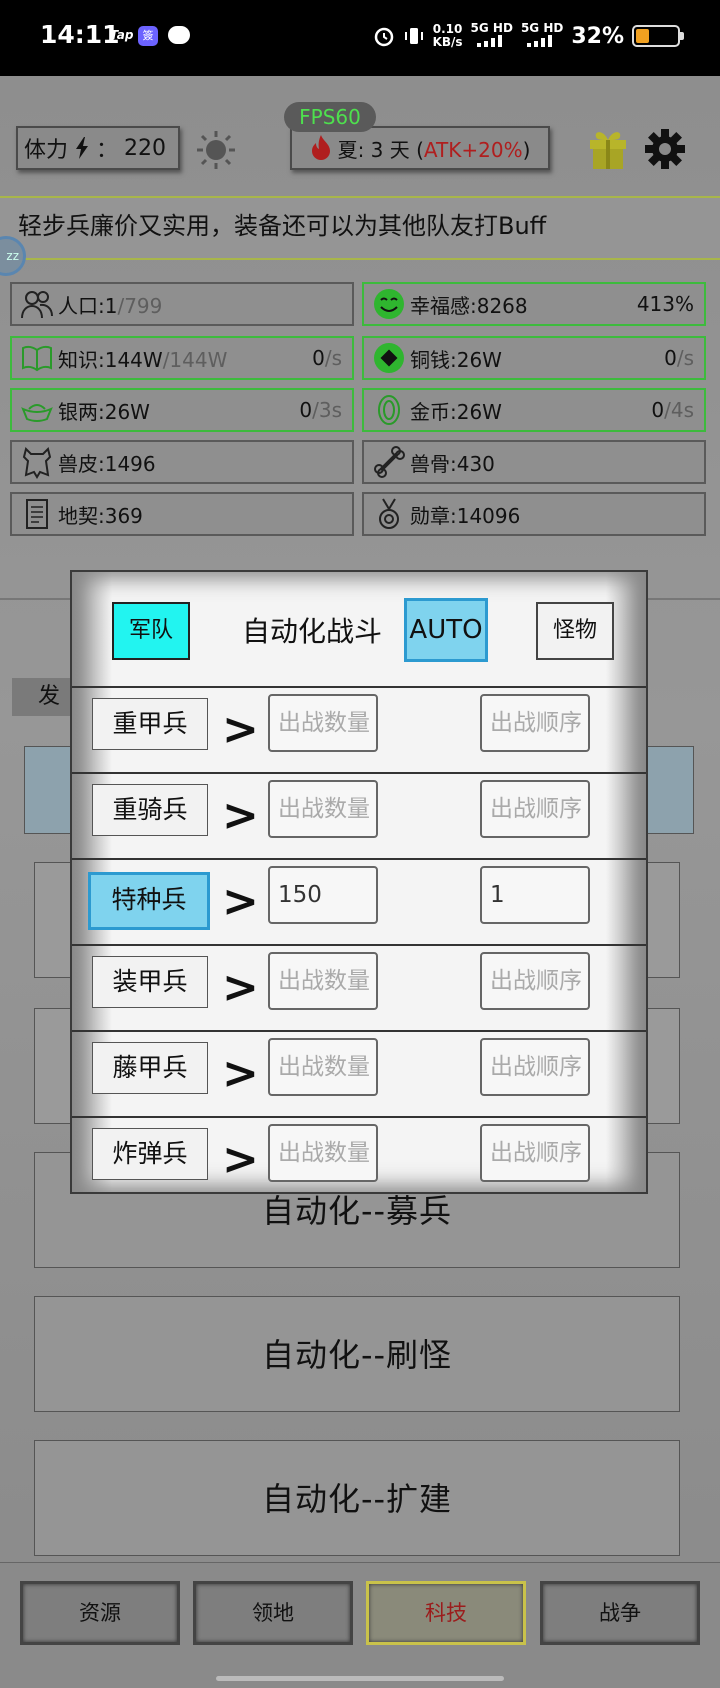 Image resolution: width=720 pixels, height=1688 pixels. I want to click on net-speed-unit: KB/s, so click(447, 42).